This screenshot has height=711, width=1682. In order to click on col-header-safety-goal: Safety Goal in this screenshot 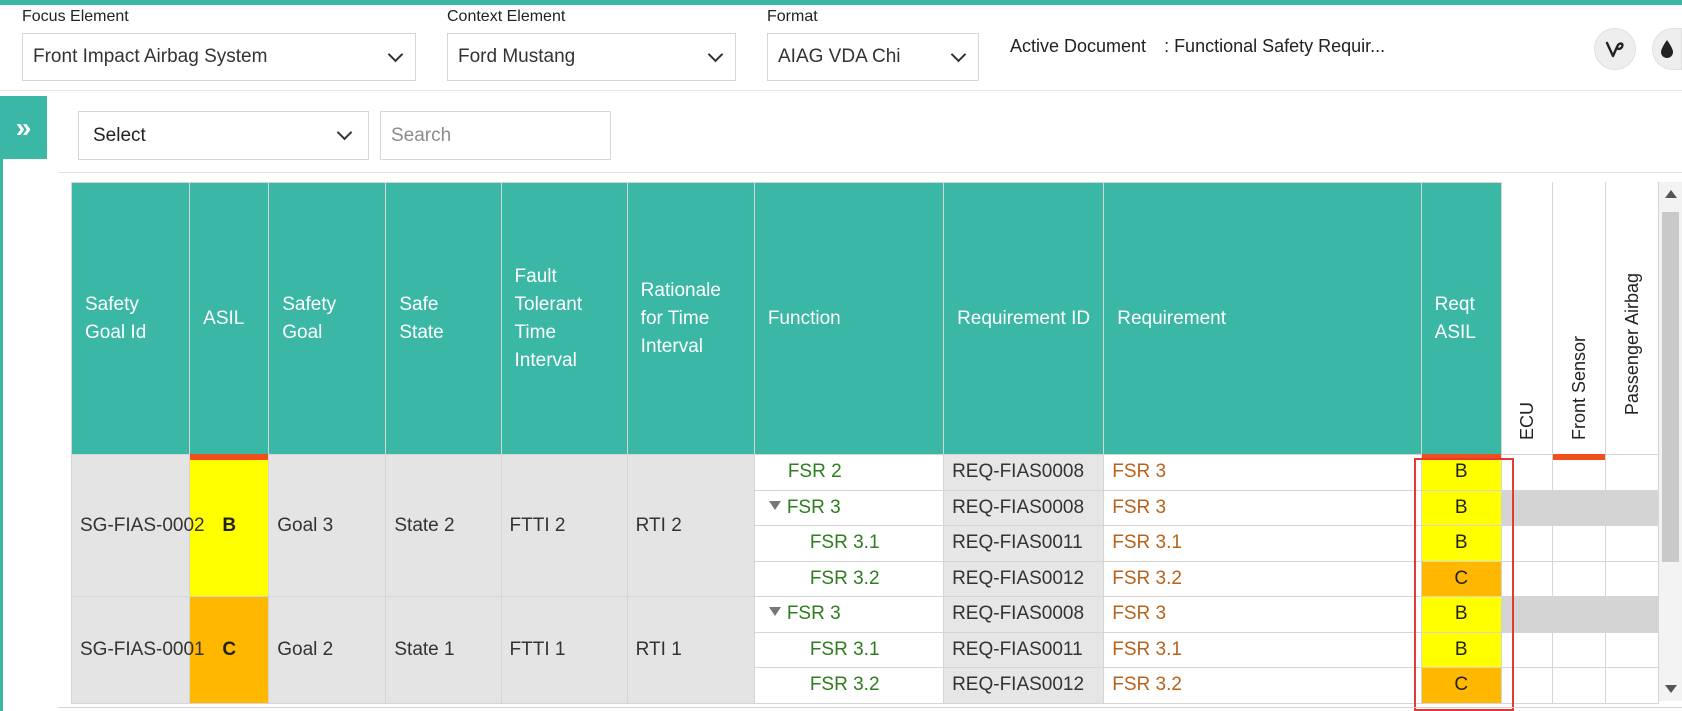, I will do `click(327, 318)`.